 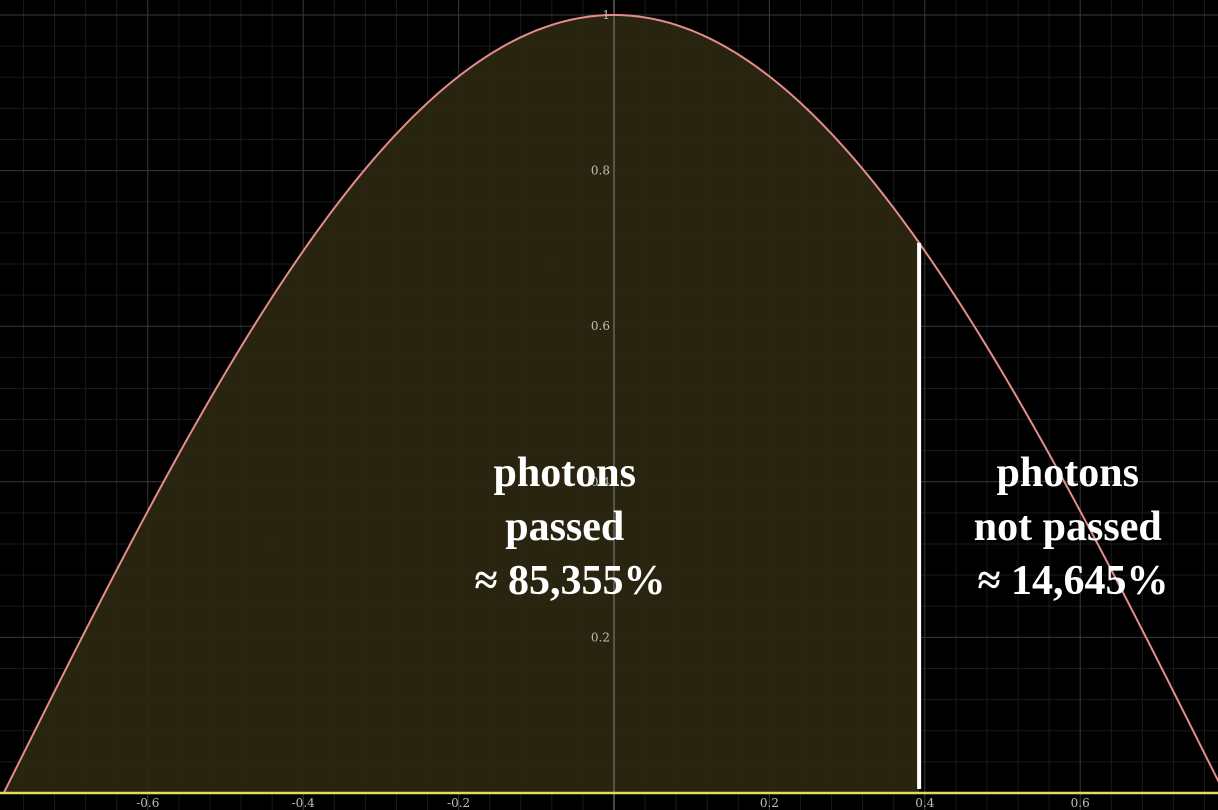 What do you see at coordinates (565, 473) in the screenshot?
I see `passed-label-line-1: photons` at bounding box center [565, 473].